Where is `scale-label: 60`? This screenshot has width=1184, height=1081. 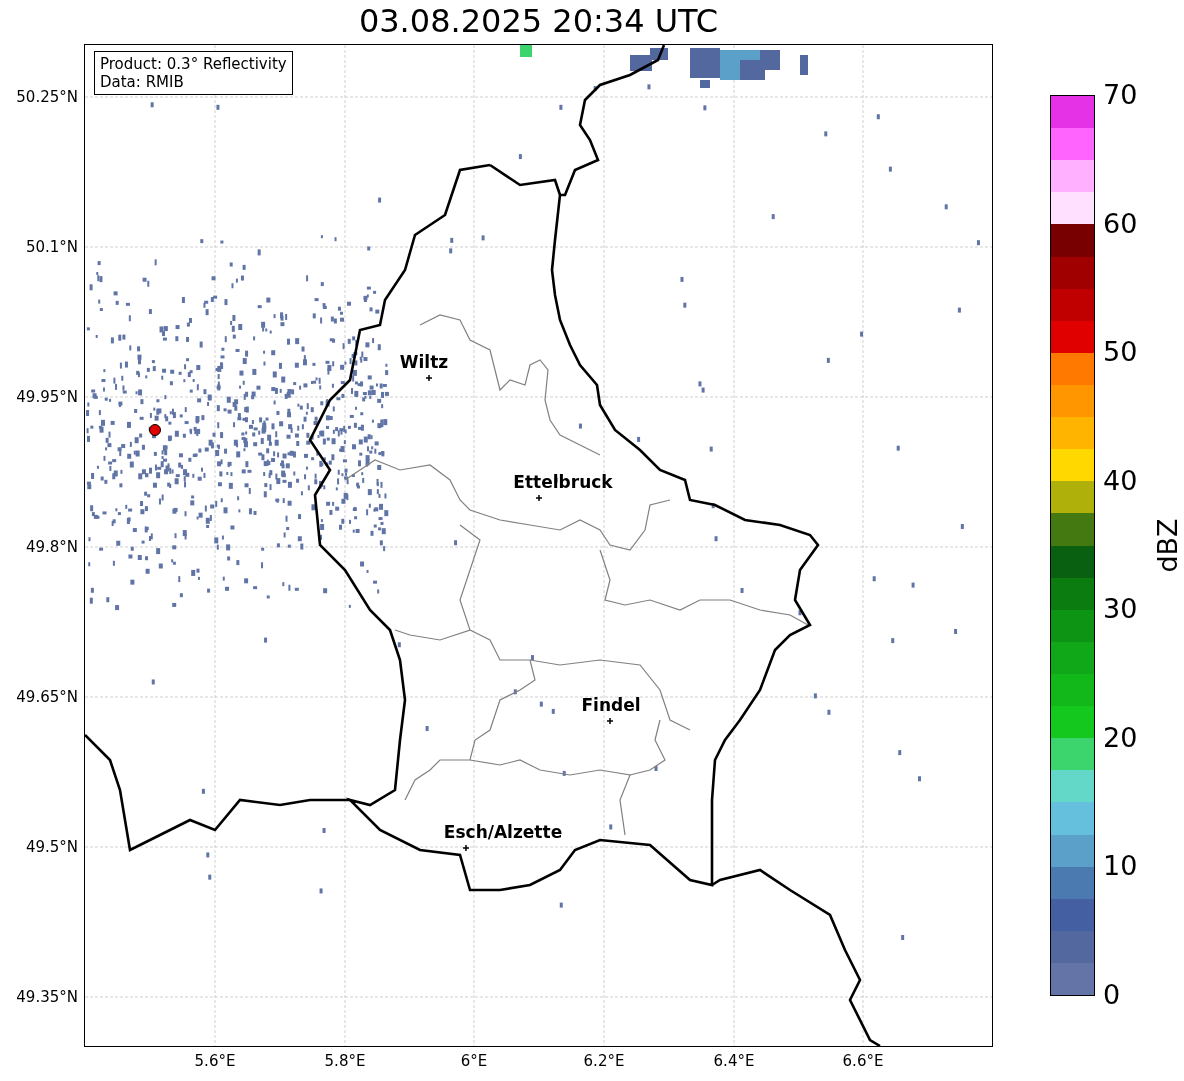
scale-label: 60 is located at coordinates (1120, 223).